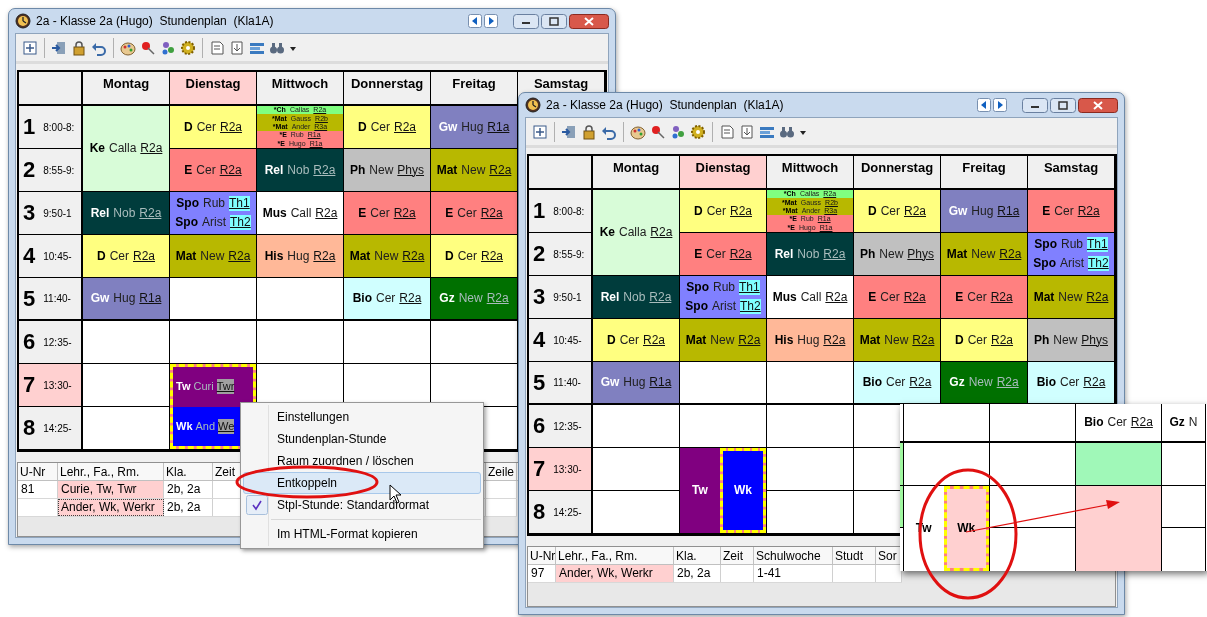  I want to click on column-header: Zeile, so click(501, 471).